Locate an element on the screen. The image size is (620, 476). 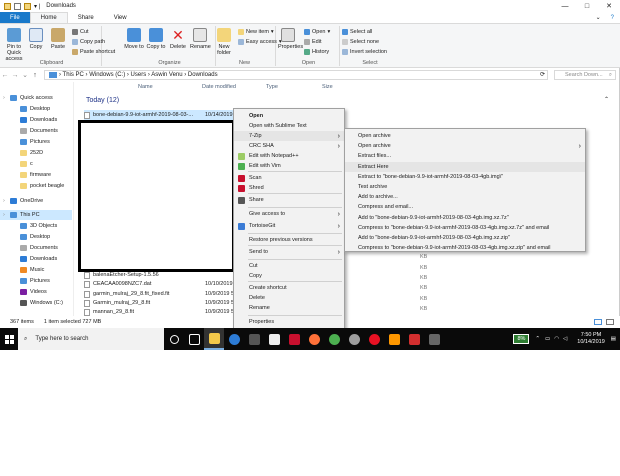
context-menu-item: Edit with Vim is located at coordinates (289, 166).